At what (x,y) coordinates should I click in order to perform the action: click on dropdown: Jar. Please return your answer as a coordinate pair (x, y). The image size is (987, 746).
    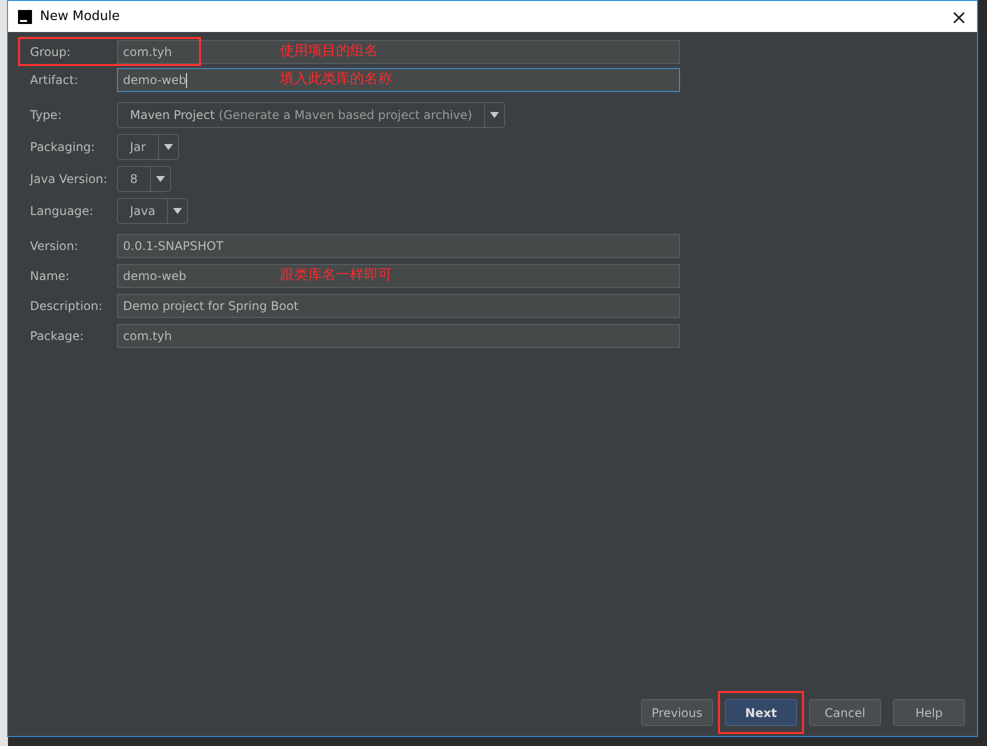
    Looking at the image, I should click on (148, 147).